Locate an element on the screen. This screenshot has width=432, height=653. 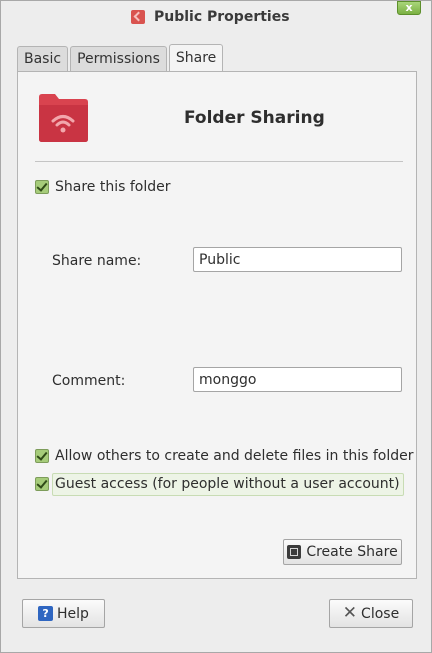
create-share-button: Create Share is located at coordinates (342, 552).